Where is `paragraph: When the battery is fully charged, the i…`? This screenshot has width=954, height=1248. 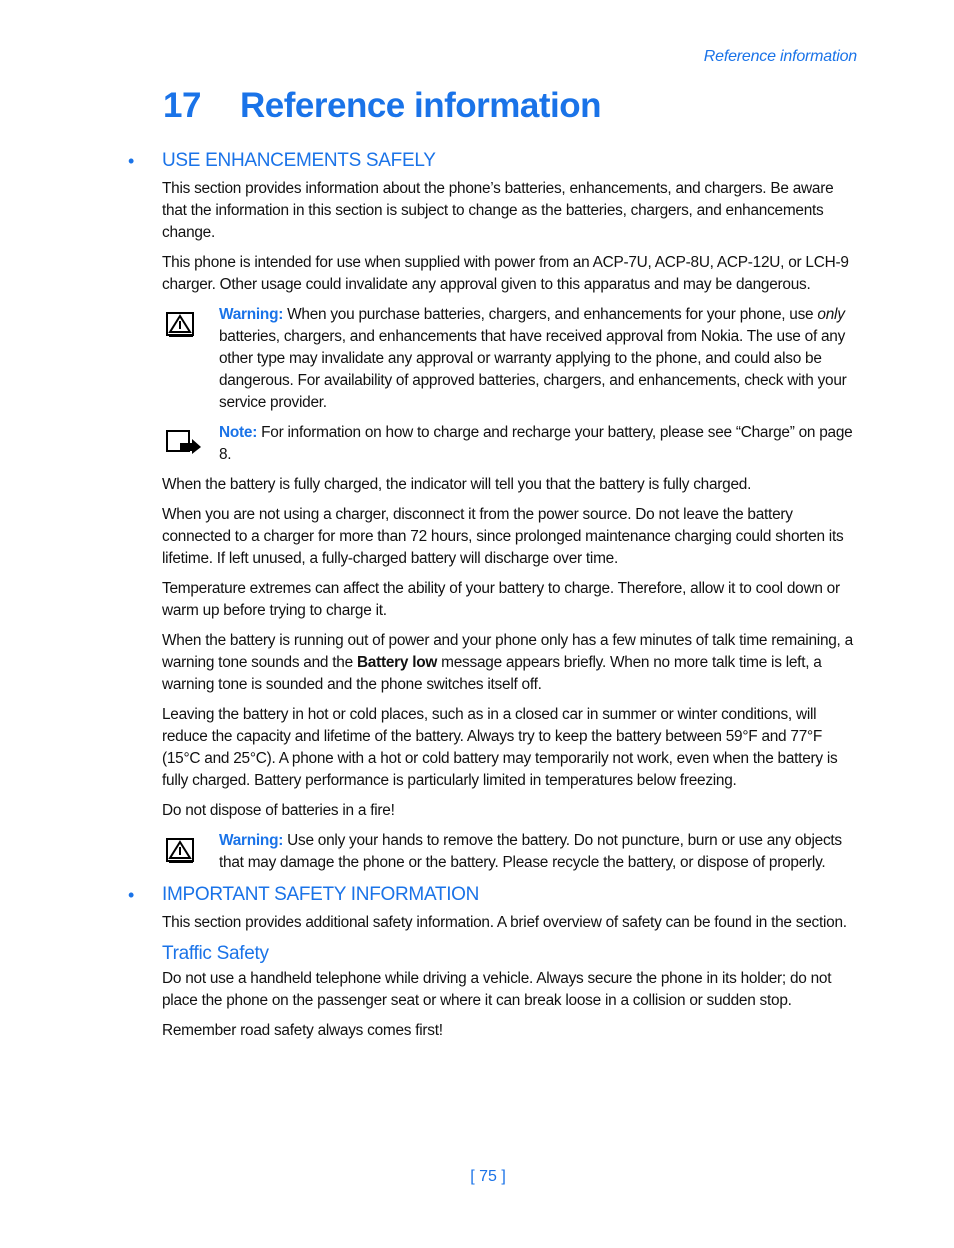 paragraph: When the battery is fully charged, the i… is located at coordinates (457, 484).